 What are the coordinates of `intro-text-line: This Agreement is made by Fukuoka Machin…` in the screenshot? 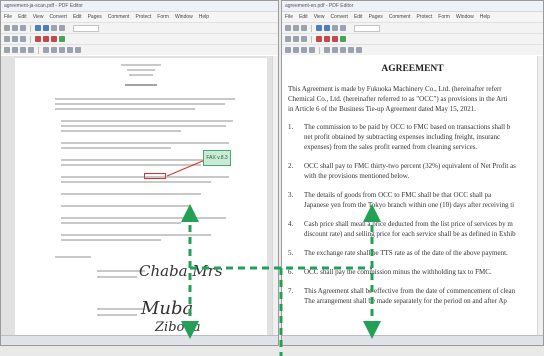 It's located at (395, 89).